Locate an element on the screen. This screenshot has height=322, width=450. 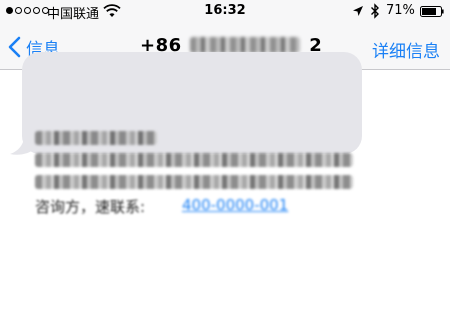
status-bar: 中国联通 16:32 71% is located at coordinates (225, 12).